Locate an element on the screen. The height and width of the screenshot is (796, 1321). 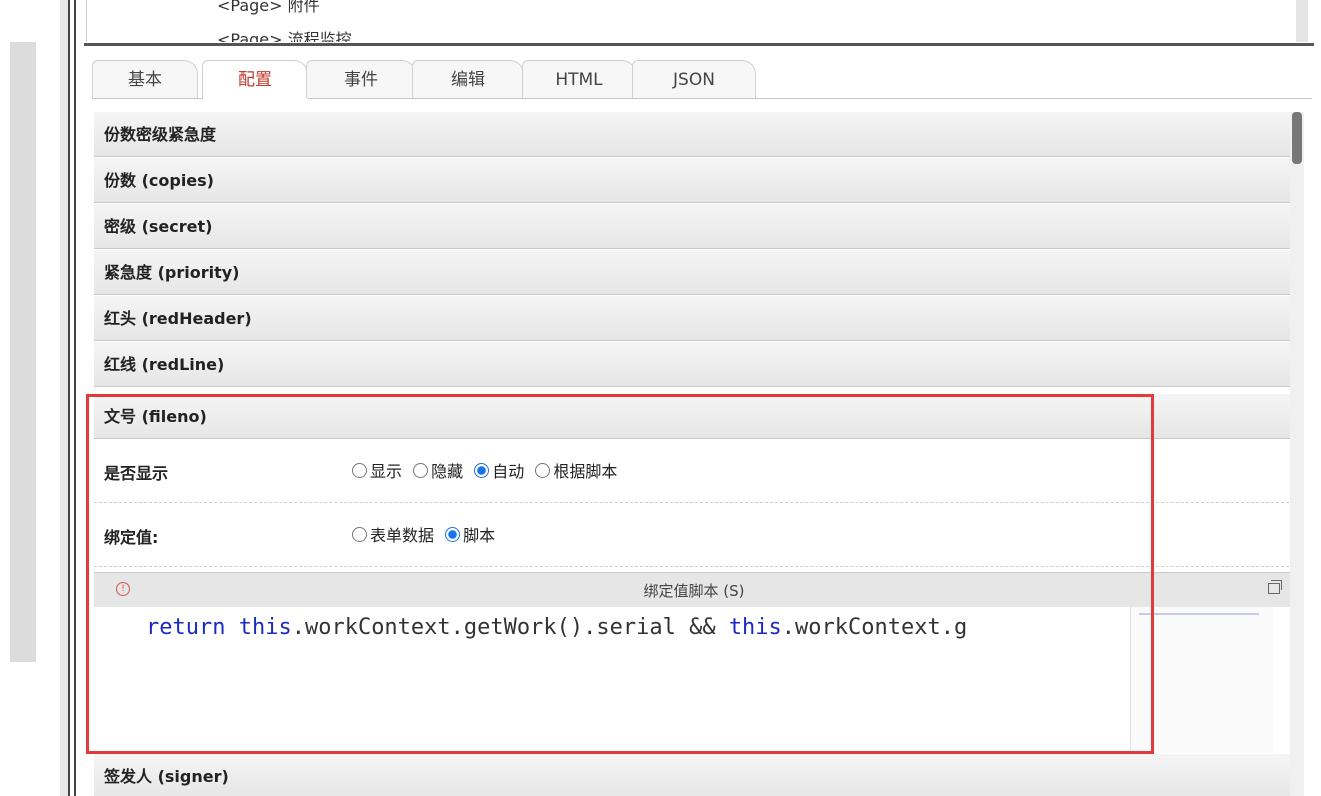
tree-item-flow-monitor: <Page> 流程监控 is located at coordinates (284, 34).